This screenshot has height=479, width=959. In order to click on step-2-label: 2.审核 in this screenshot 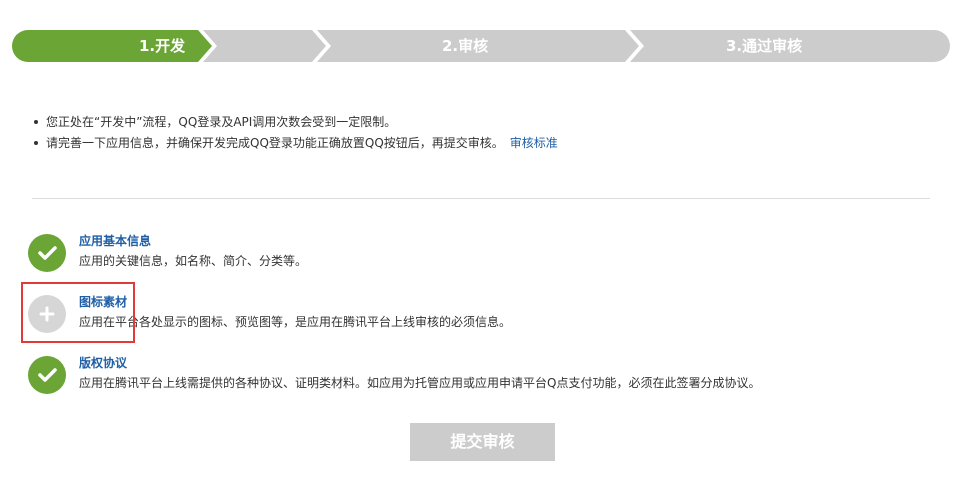, I will do `click(465, 46)`.